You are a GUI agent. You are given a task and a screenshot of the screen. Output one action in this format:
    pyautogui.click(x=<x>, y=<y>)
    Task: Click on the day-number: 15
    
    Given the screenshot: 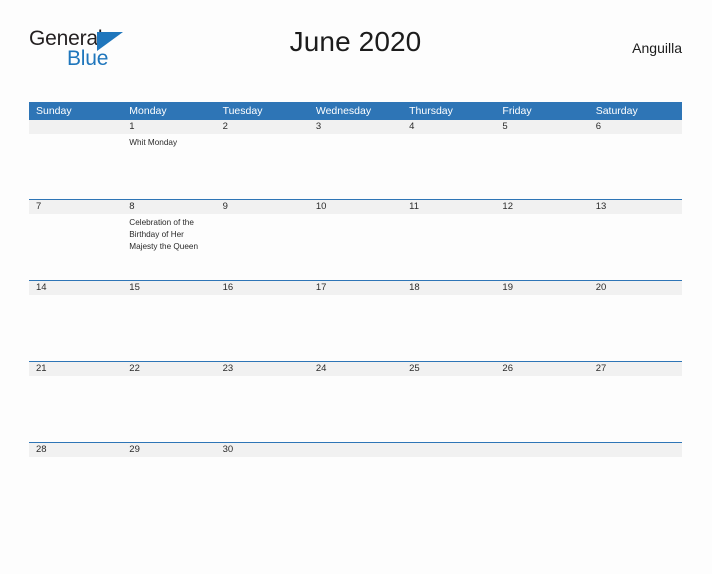 What is the action you would take?
    pyautogui.click(x=168, y=288)
    